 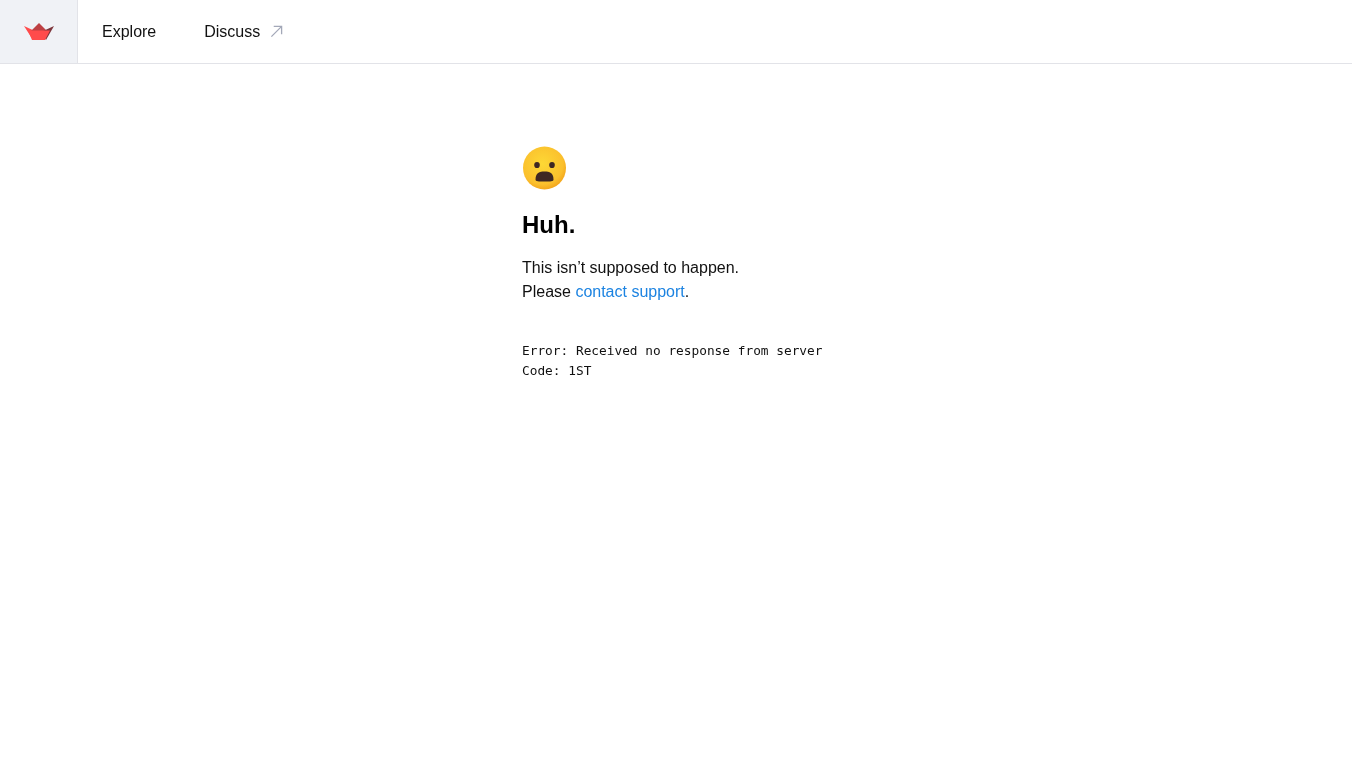 I want to click on crown-icon, so click(x=38, y=31).